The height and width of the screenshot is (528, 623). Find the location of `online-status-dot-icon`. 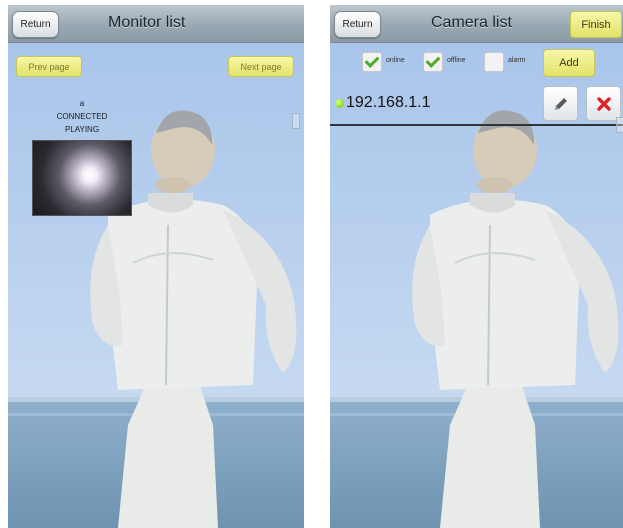

online-status-dot-icon is located at coordinates (339, 103).